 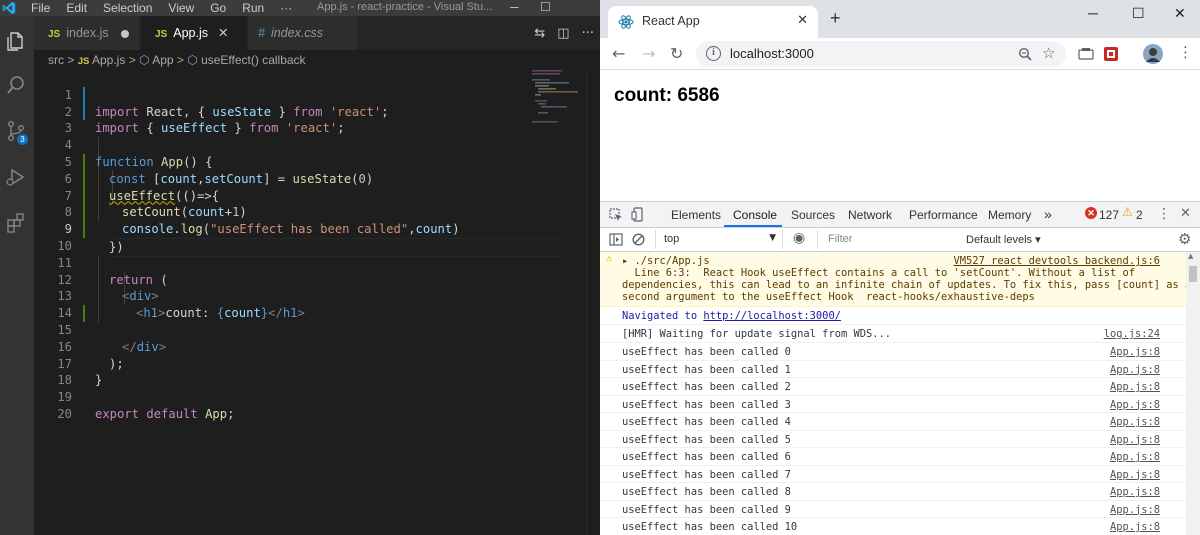 I want to click on browser-tab-react-app: React App ✕, so click(x=713, y=22).